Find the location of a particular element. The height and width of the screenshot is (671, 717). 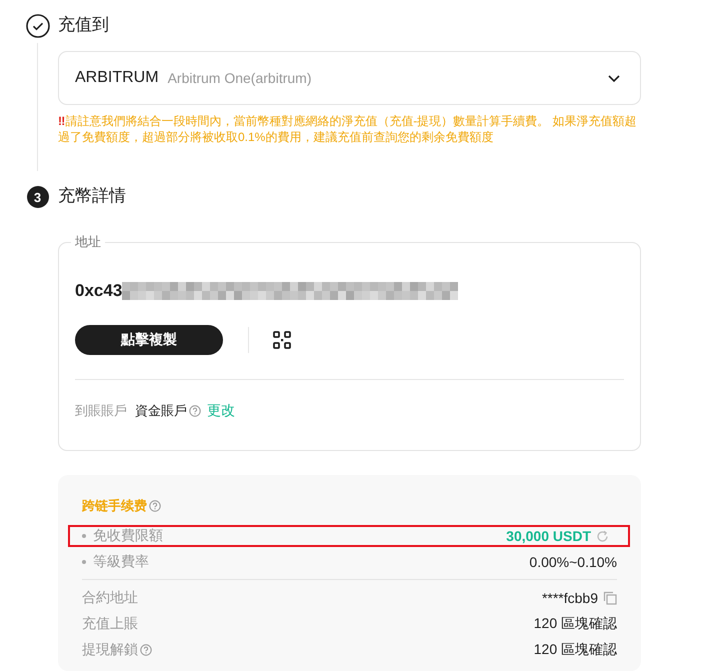

network-select: ARBITRUM Arbitrum One(arbitrum) is located at coordinates (349, 78).